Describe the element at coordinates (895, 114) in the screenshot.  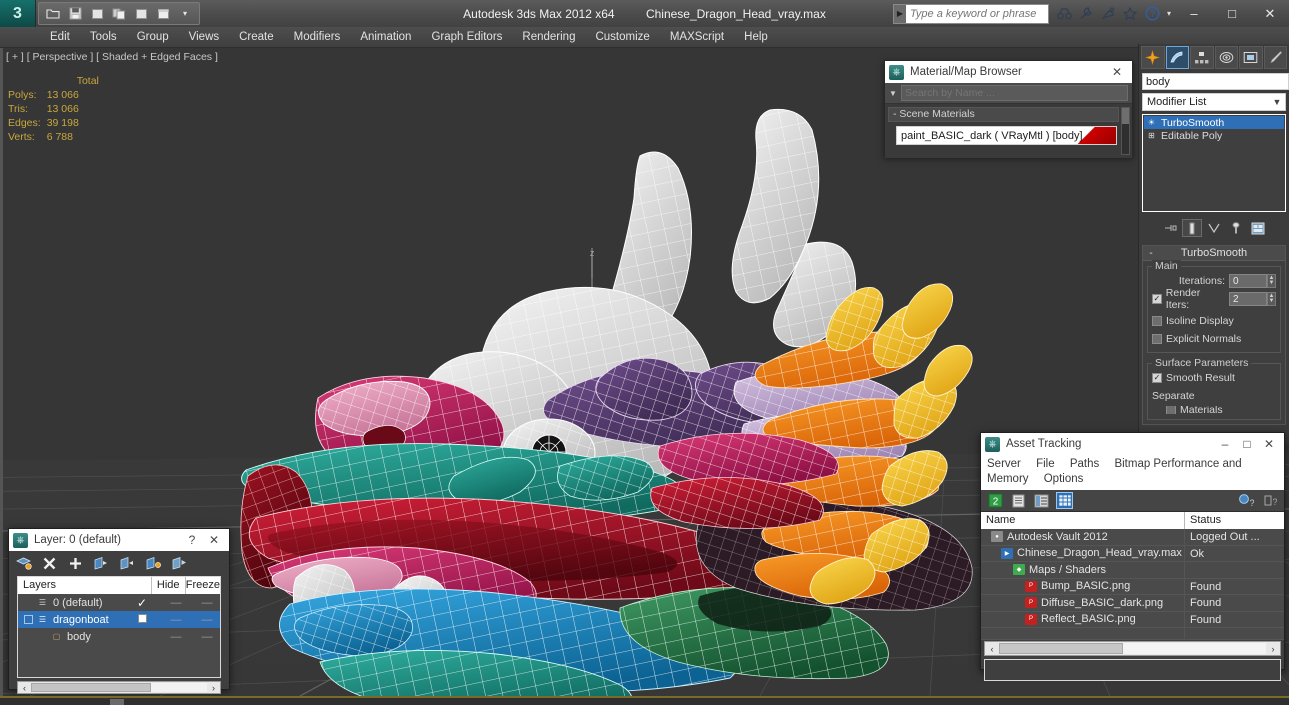
I see `collapse-icon: -` at that location.